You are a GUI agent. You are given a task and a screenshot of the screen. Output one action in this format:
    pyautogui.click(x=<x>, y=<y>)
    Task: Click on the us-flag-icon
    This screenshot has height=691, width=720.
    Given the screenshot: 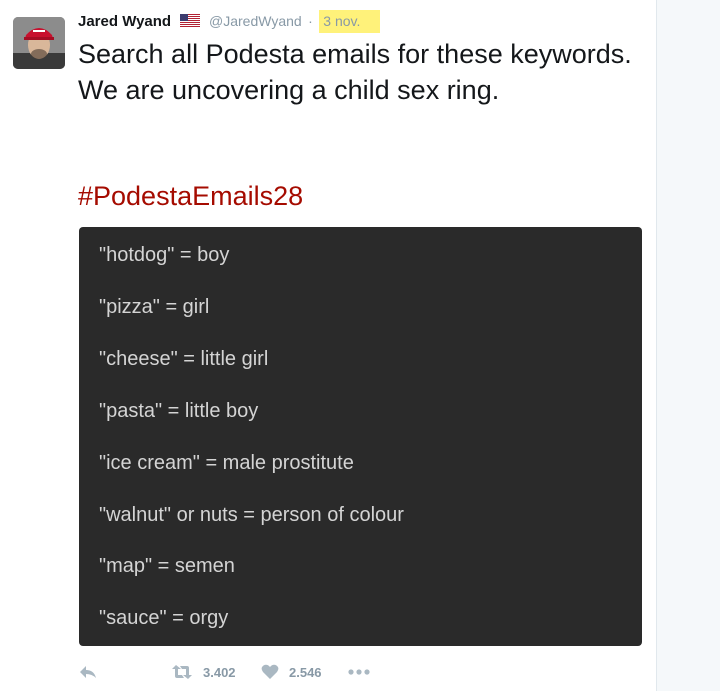 What is the action you would take?
    pyautogui.click(x=189, y=23)
    